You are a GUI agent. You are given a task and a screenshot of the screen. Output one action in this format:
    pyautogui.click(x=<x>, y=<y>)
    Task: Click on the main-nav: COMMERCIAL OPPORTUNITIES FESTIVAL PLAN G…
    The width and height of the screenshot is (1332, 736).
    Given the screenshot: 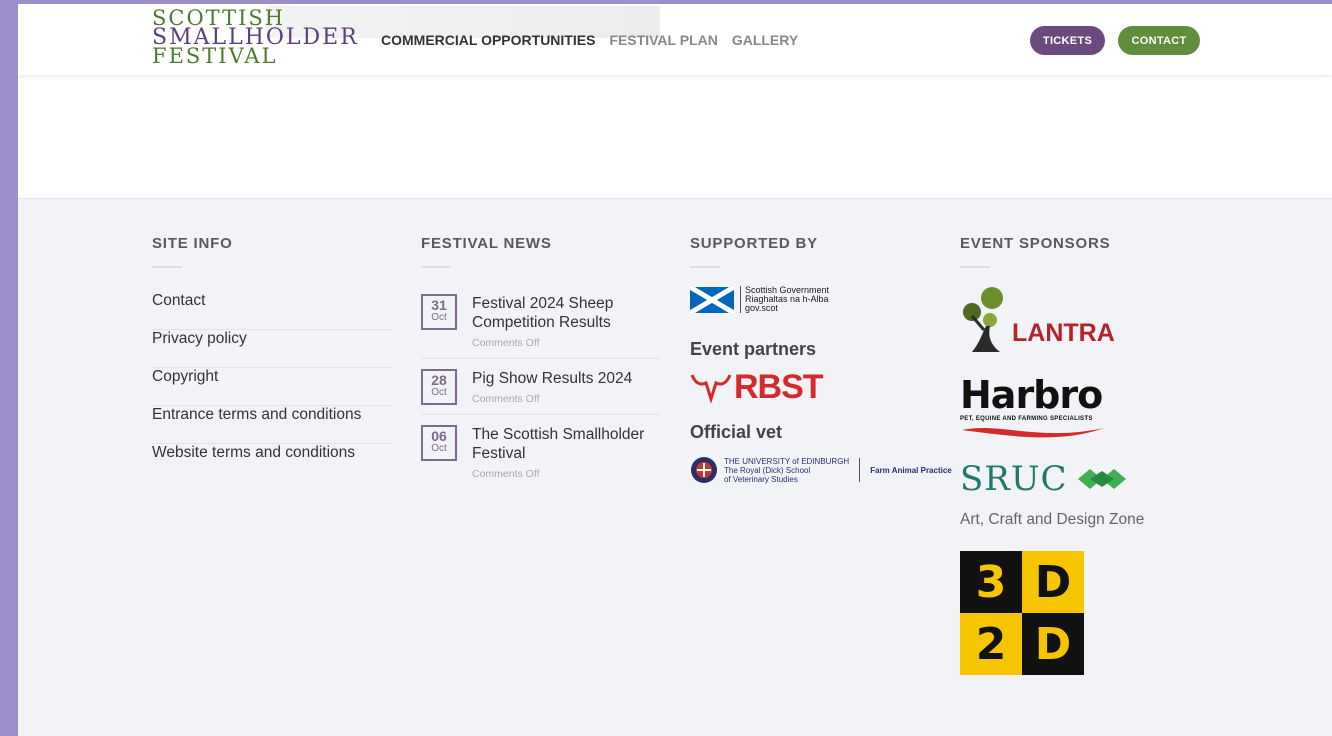 What is the action you would take?
    pyautogui.click(x=589, y=40)
    